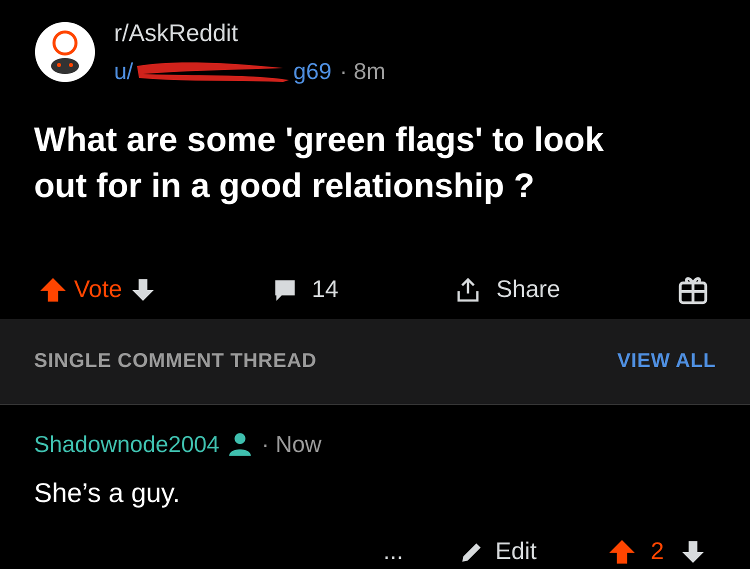 The width and height of the screenshot is (750, 569). What do you see at coordinates (657, 551) in the screenshot?
I see `comment-score: 2` at bounding box center [657, 551].